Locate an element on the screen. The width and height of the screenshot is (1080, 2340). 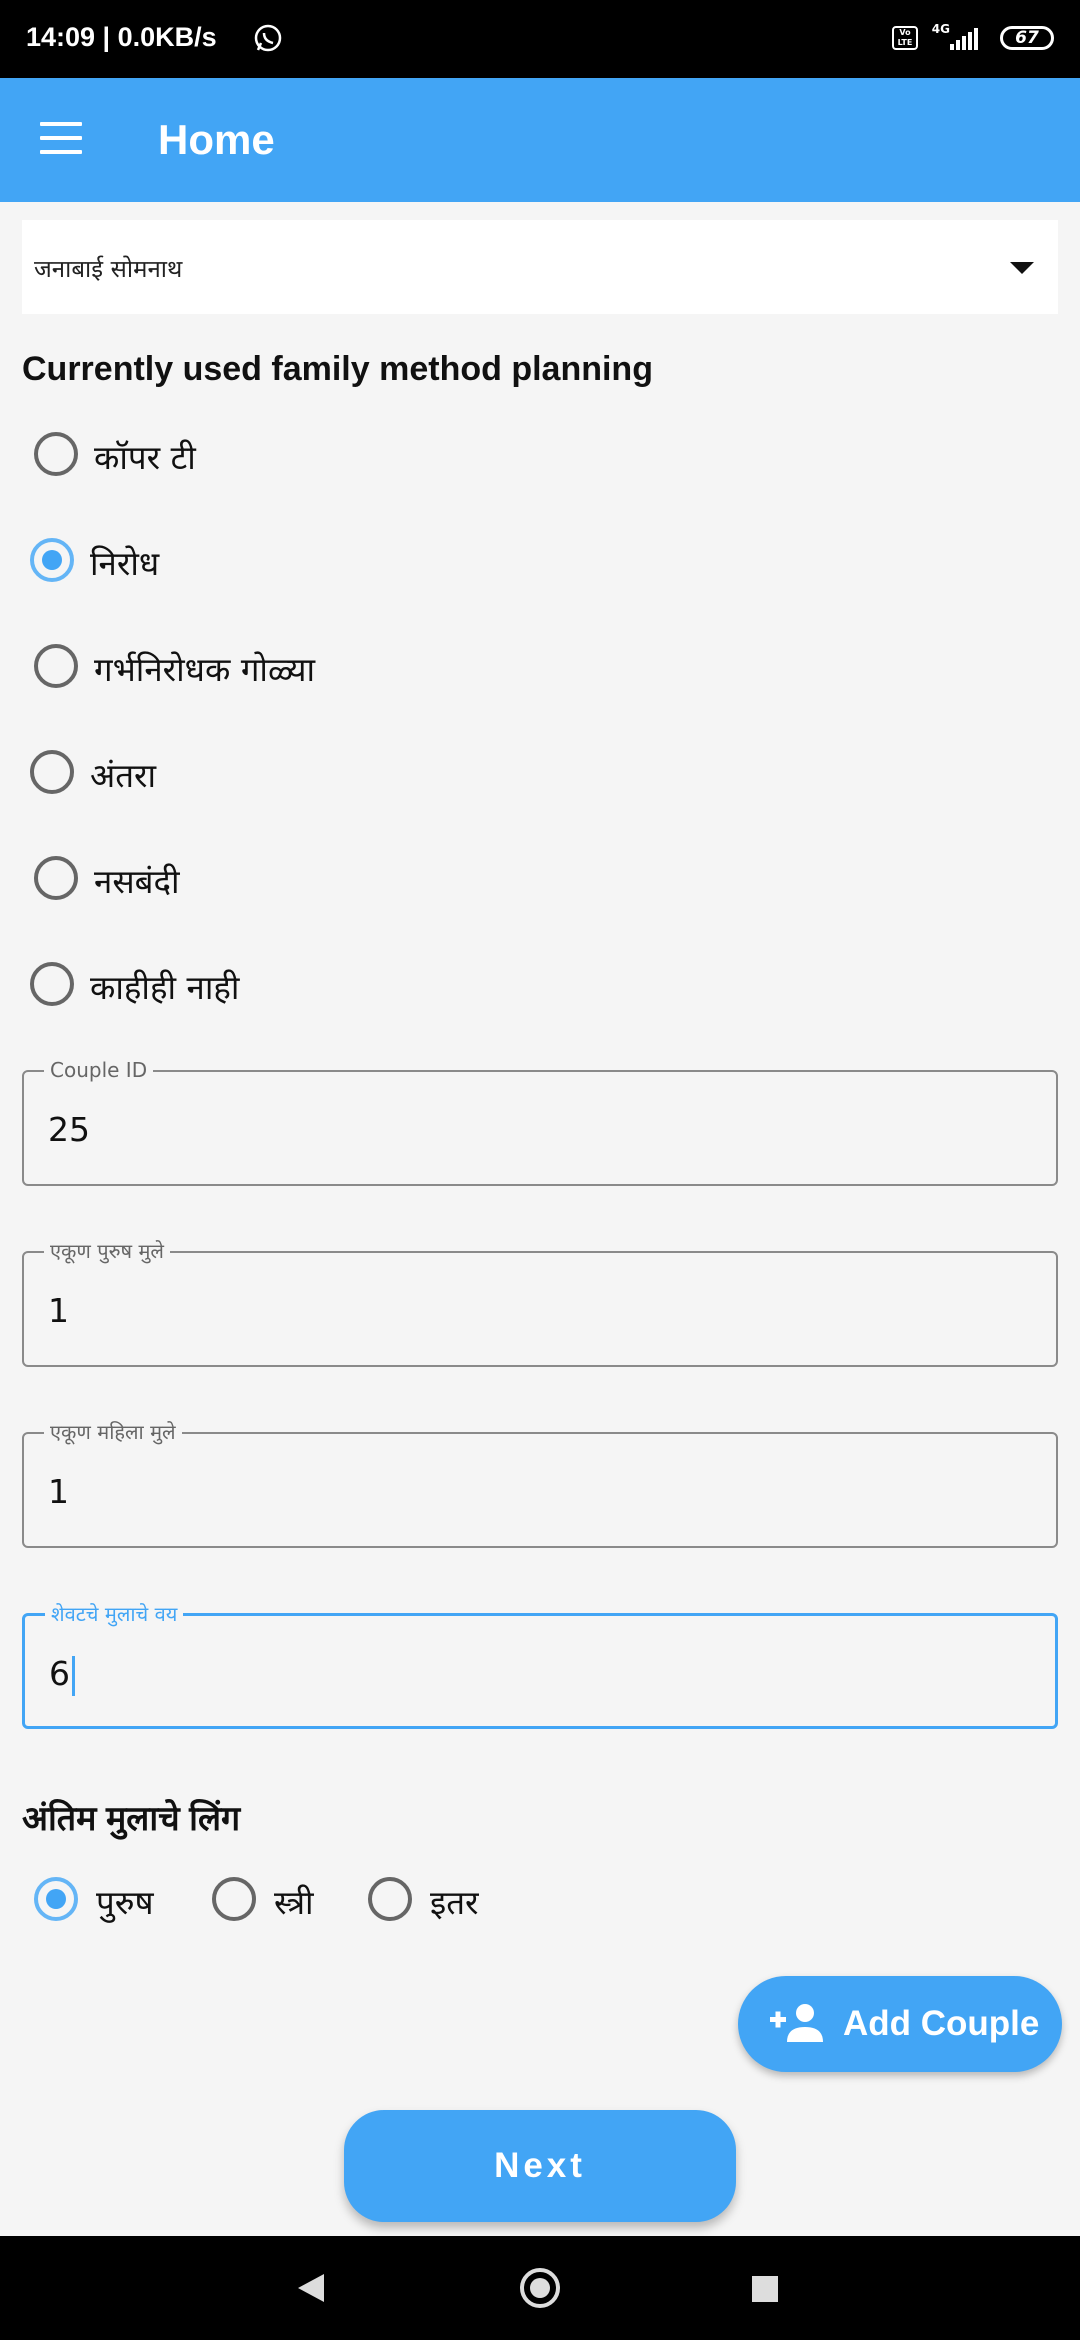
radio-label: नसबंदी is located at coordinates (137, 881).